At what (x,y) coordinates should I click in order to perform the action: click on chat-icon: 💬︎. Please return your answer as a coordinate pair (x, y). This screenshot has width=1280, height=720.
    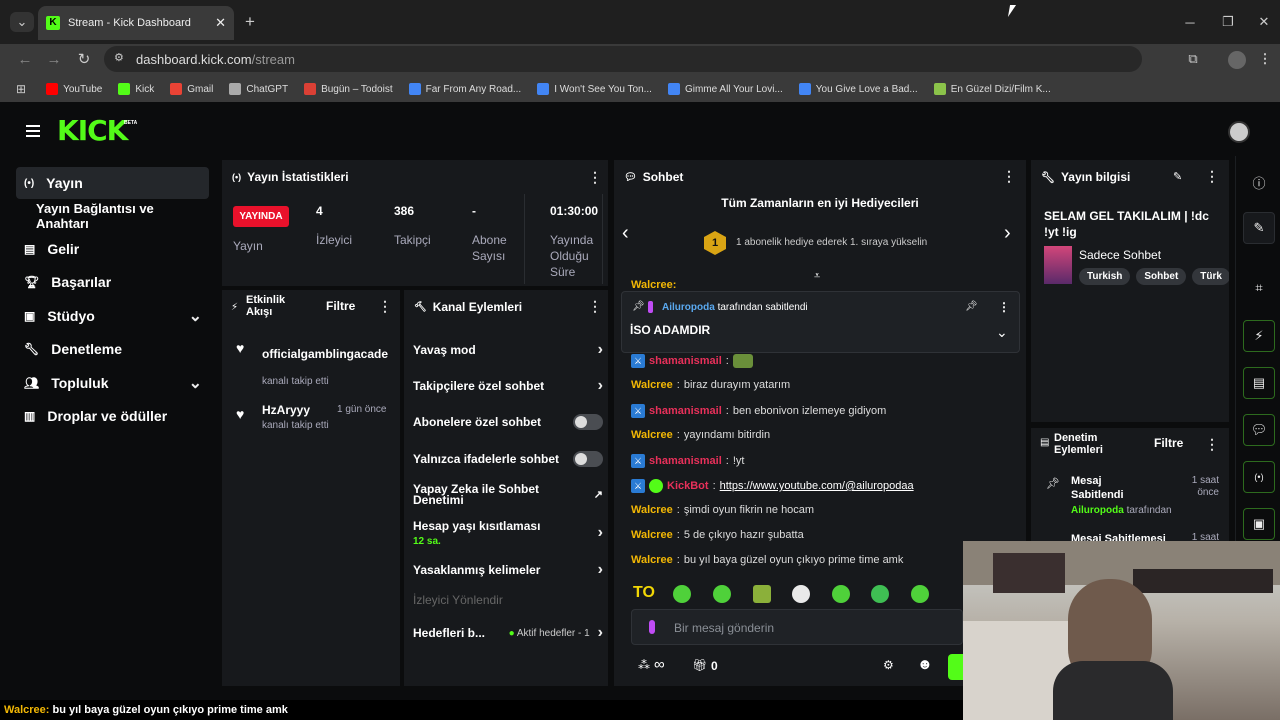
    Looking at the image, I should click on (1259, 430).